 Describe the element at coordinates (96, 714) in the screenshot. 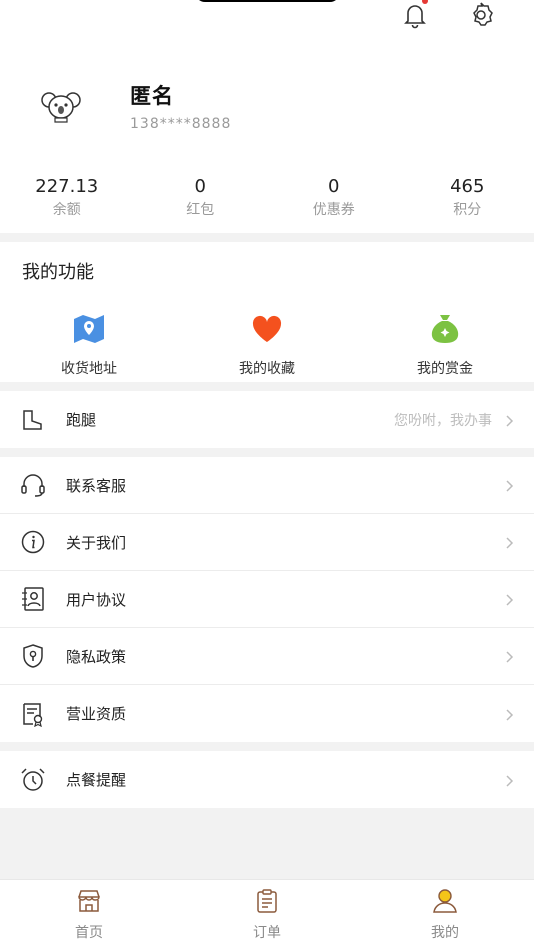

I see `menu-label: 营业资质` at that location.